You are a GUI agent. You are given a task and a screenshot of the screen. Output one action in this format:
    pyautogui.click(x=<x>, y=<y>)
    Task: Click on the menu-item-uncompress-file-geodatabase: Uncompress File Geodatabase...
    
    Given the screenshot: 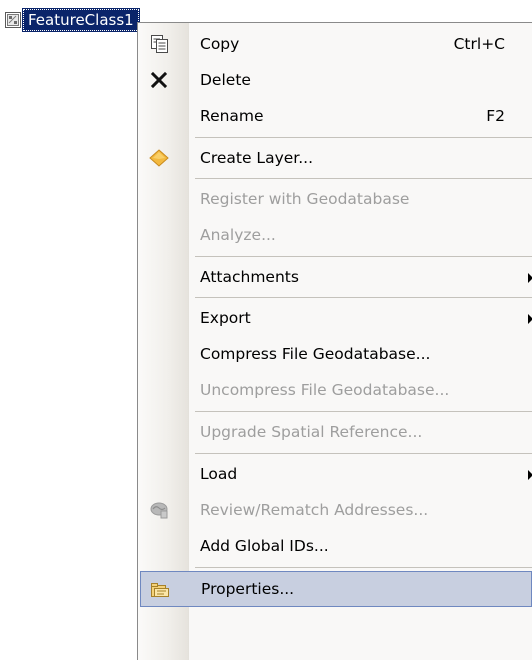 What is the action you would take?
    pyautogui.click(x=335, y=390)
    